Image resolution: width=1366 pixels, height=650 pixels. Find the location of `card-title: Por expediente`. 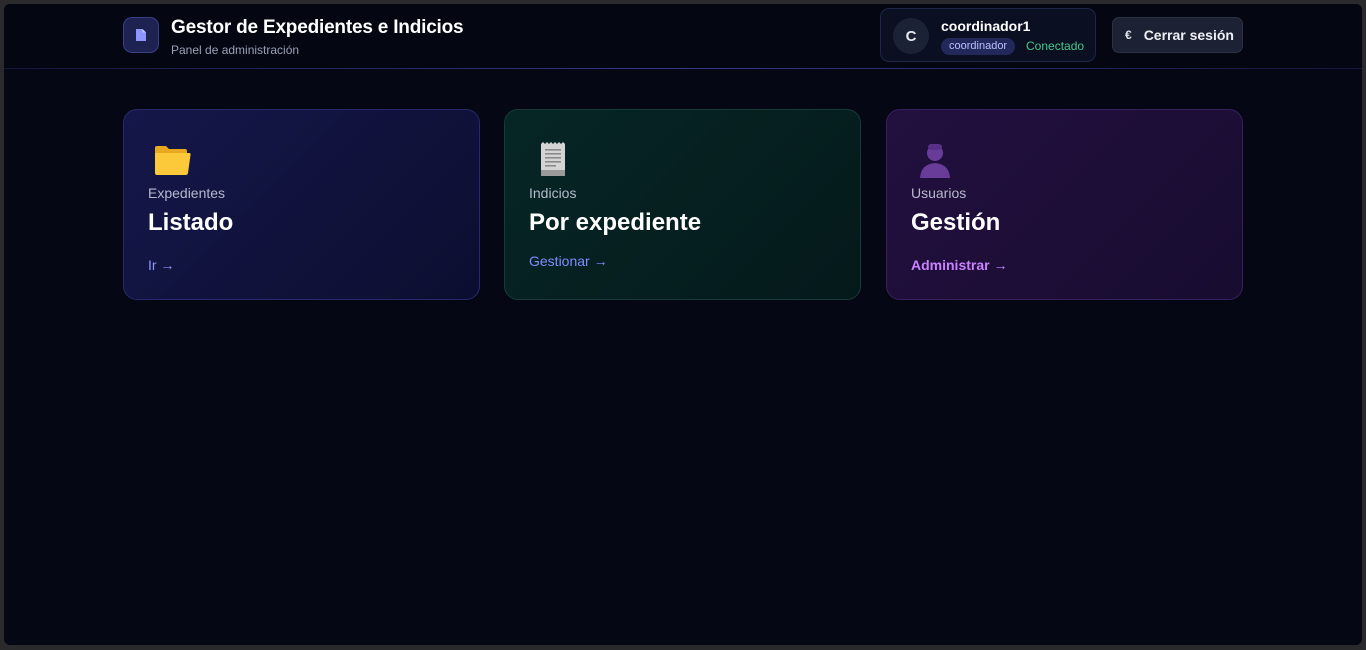

card-title: Por expediente is located at coordinates (615, 222).